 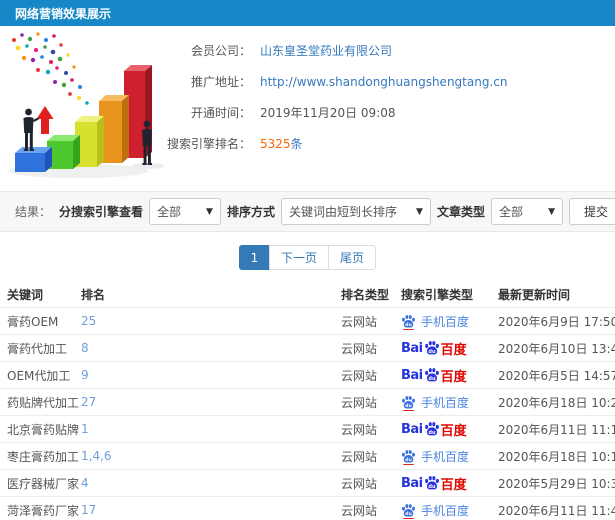 What do you see at coordinates (365, 295) in the screenshot?
I see `header-rank-type: 排名类型` at bounding box center [365, 295].